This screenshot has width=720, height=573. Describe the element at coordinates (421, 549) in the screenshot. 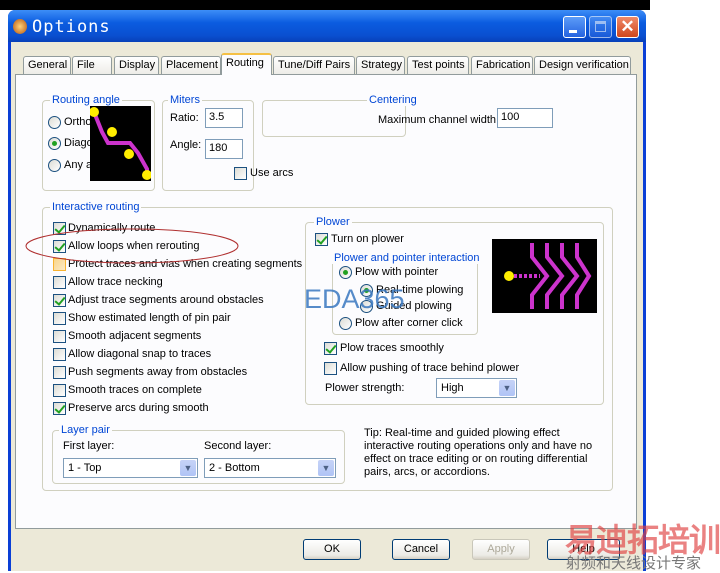

I see `cancel-button: Cancel` at that location.